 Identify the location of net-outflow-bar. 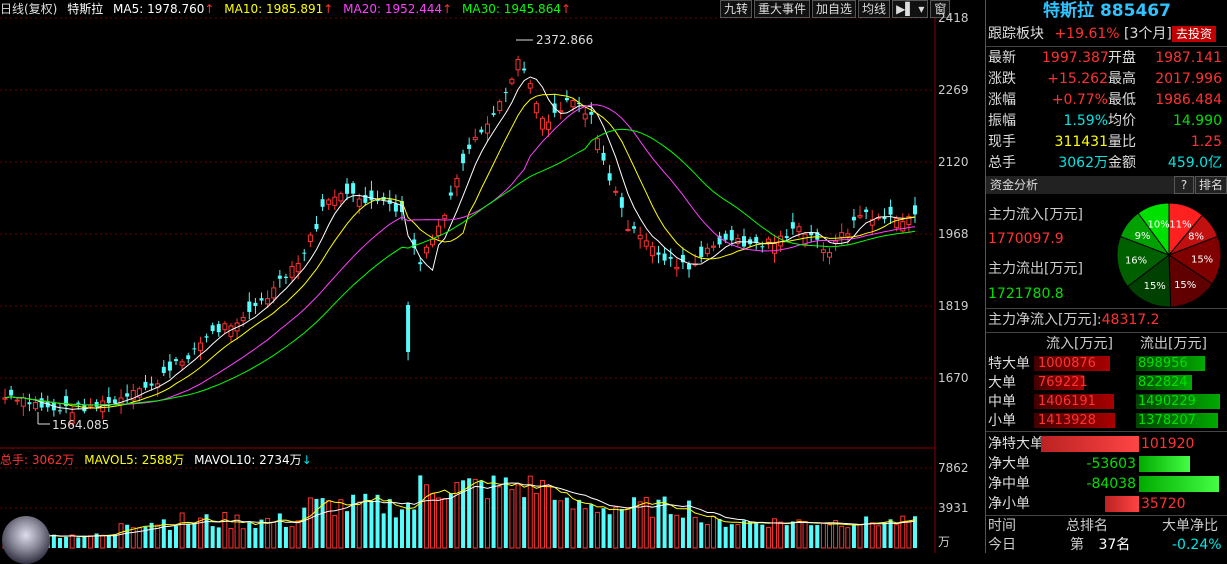
(1179, 484).